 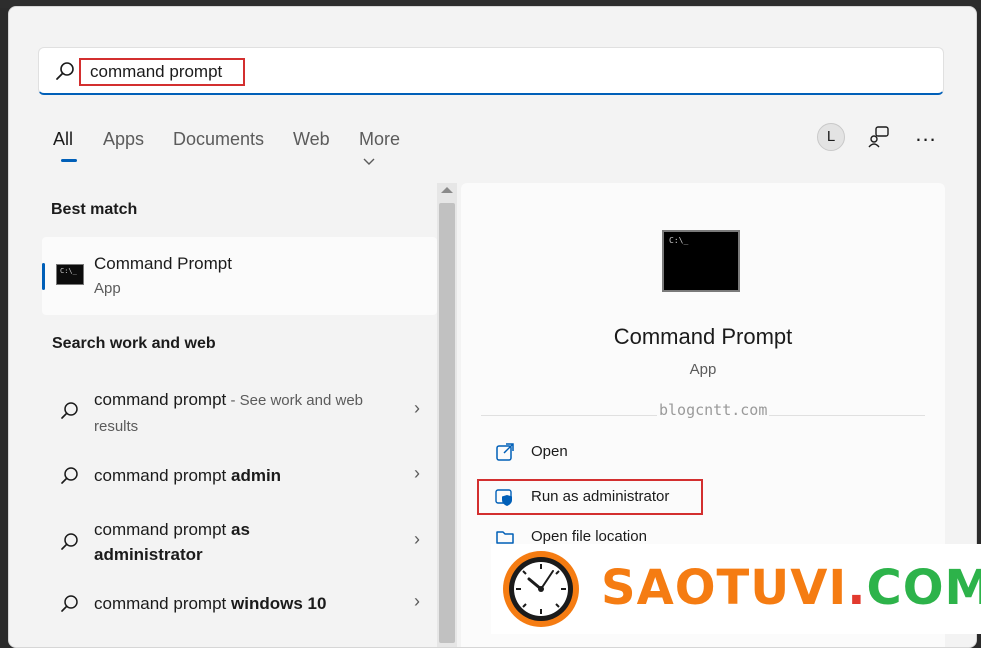 I want to click on run-as-administrator-action: Run as administrator, so click(x=695, y=497).